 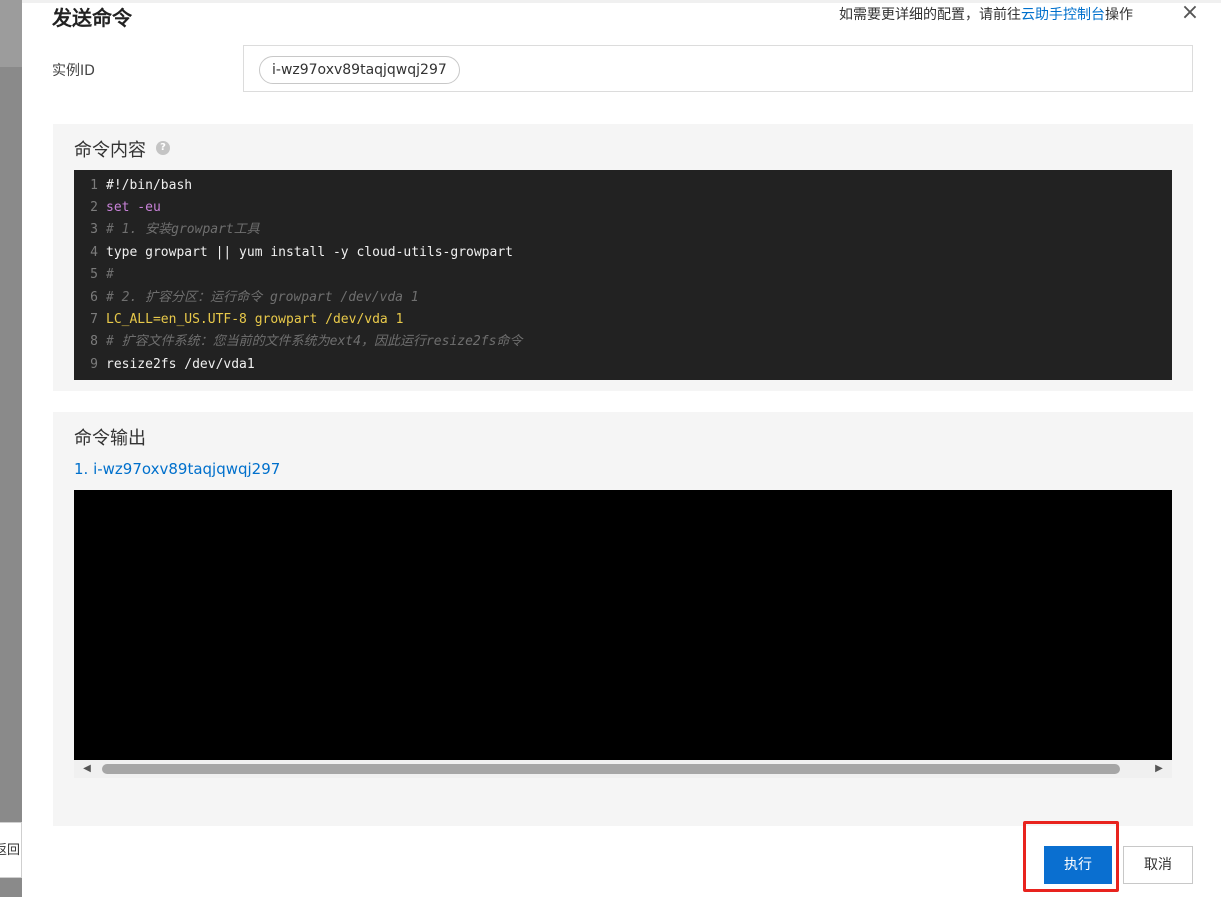 I want to click on dialog-hint: 如需要更详细的配置，请前往云助手控制台操作, so click(x=986, y=14).